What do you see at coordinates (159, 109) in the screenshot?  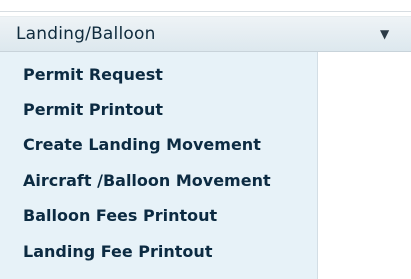 I see `menu-item-permit-printout: Permit Printout` at bounding box center [159, 109].